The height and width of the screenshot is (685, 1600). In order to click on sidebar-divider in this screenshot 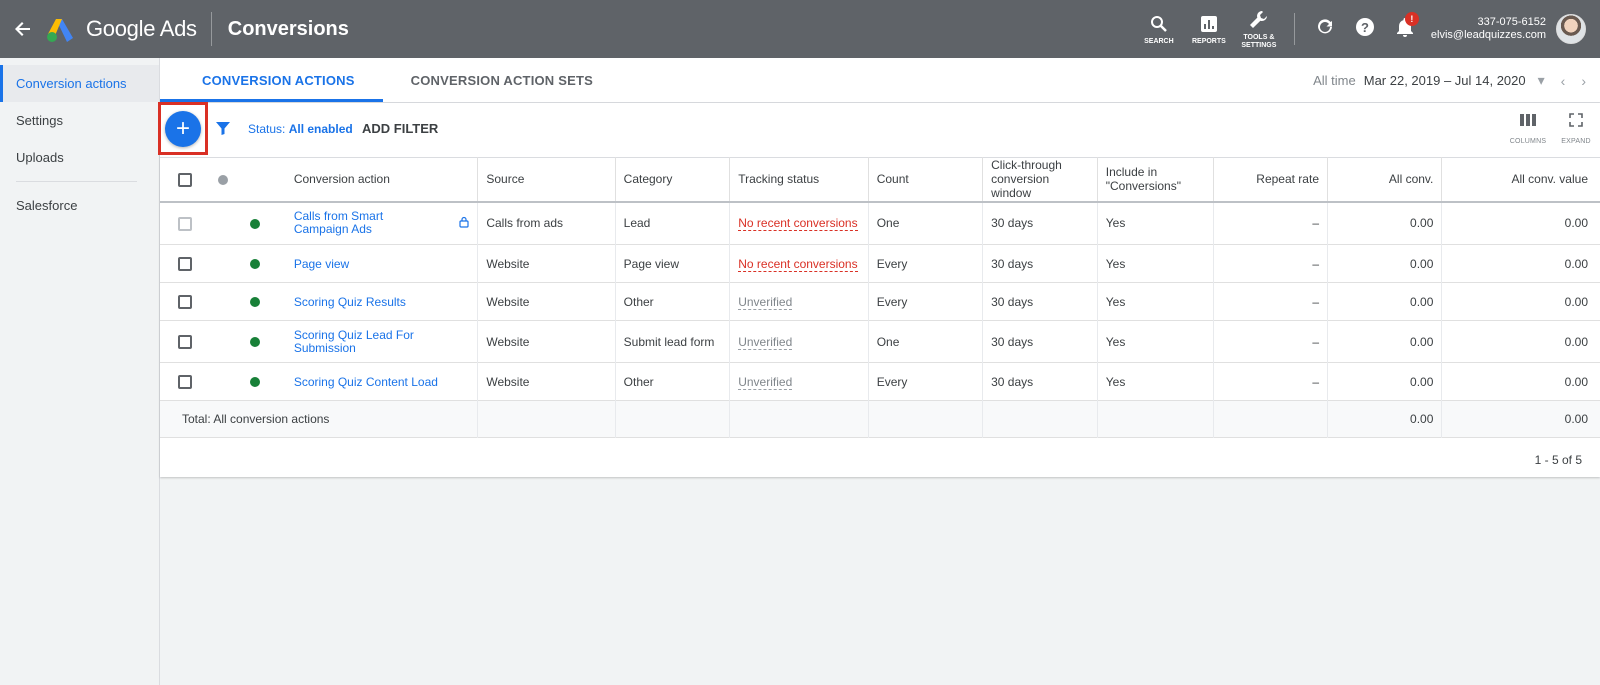, I will do `click(76, 181)`.